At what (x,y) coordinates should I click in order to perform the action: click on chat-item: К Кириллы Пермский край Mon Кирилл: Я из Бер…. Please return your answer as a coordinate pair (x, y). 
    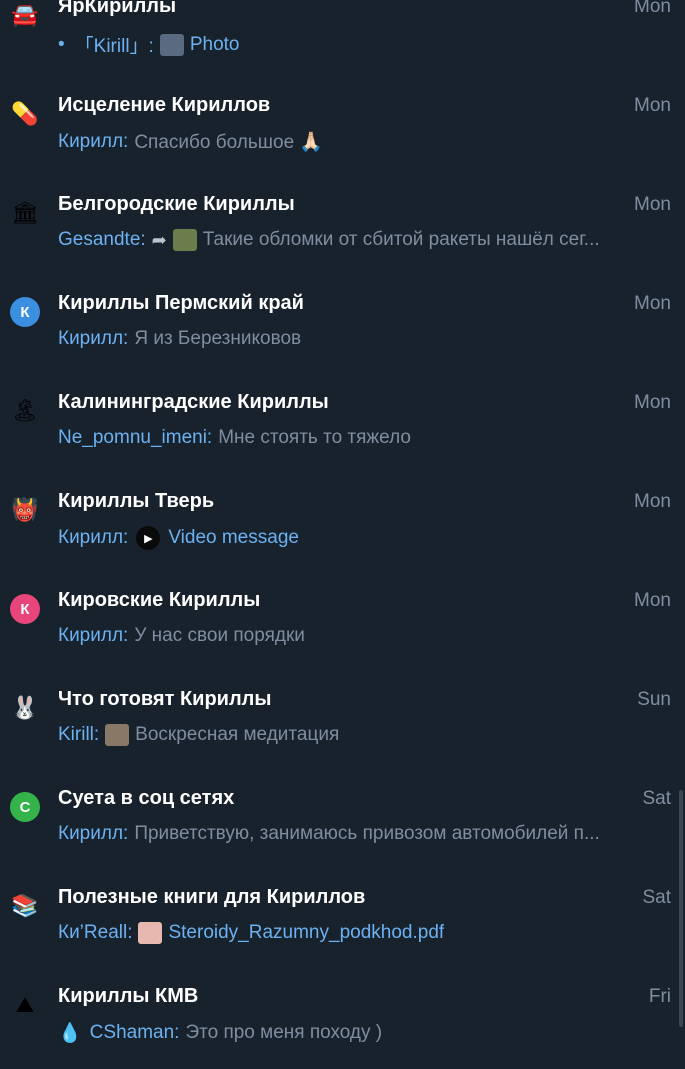
    Looking at the image, I should click on (342, 326).